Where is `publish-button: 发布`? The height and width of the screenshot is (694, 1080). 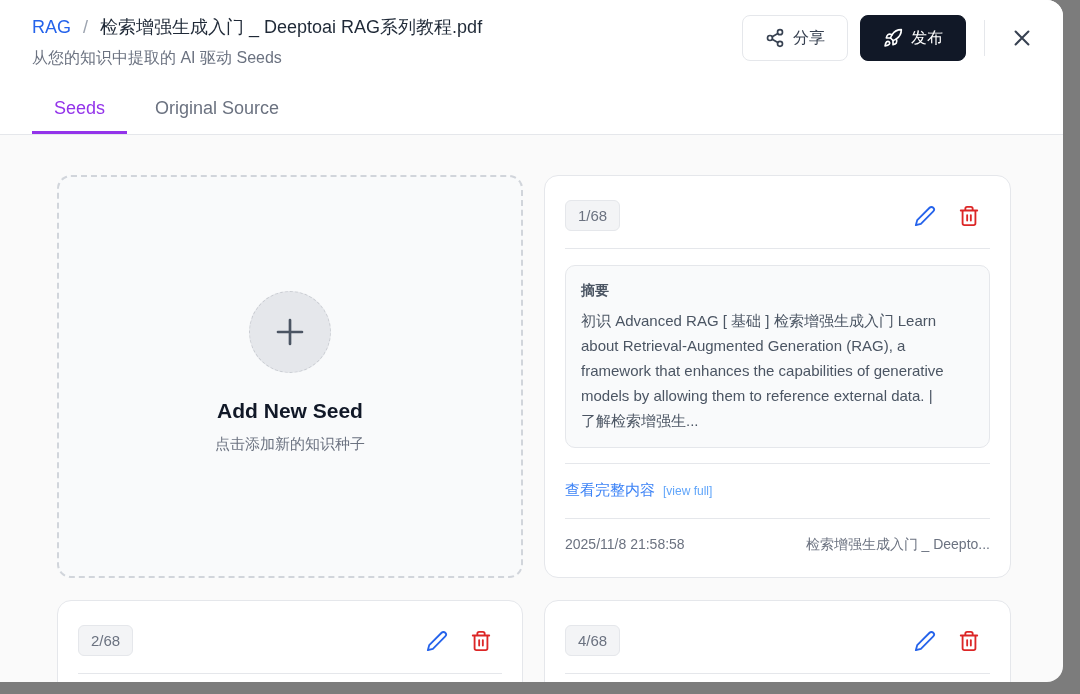
publish-button: 发布 is located at coordinates (913, 38).